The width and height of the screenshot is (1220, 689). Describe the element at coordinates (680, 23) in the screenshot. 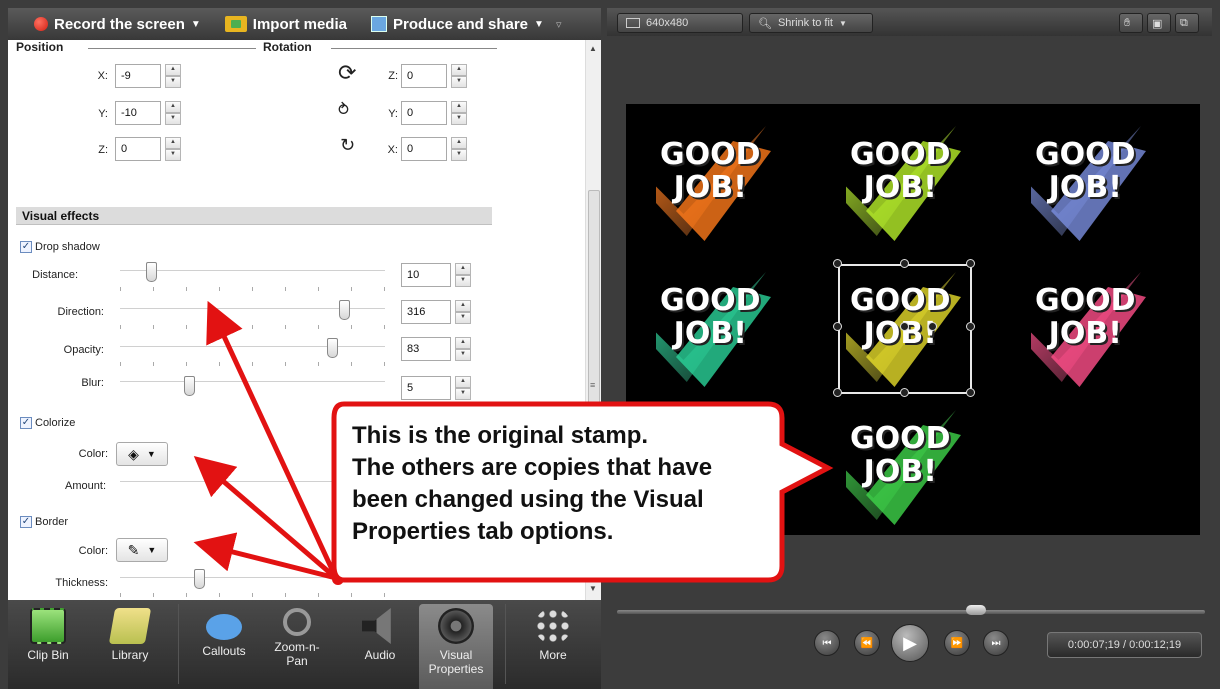

I see `canvas-size-button: 640x480` at that location.